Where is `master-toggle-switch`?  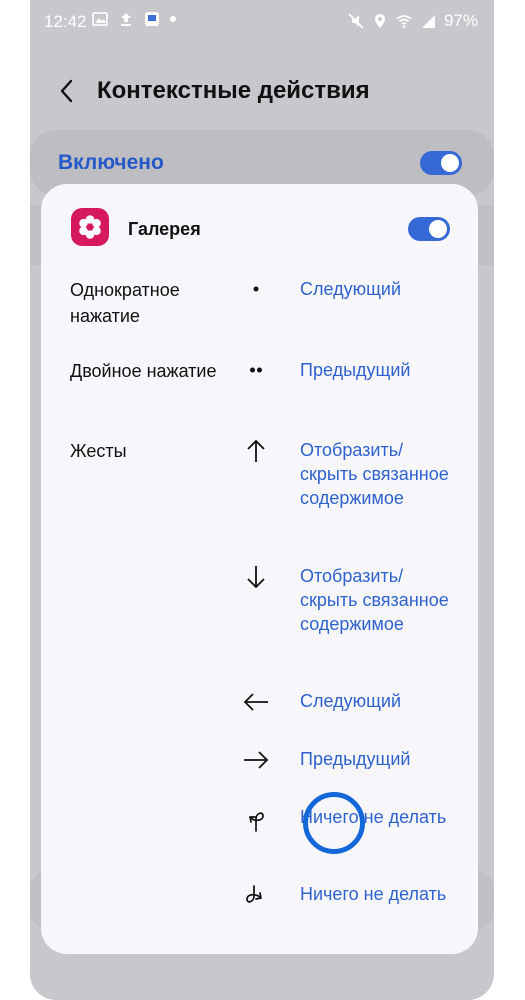
master-toggle-switch is located at coordinates (441, 163).